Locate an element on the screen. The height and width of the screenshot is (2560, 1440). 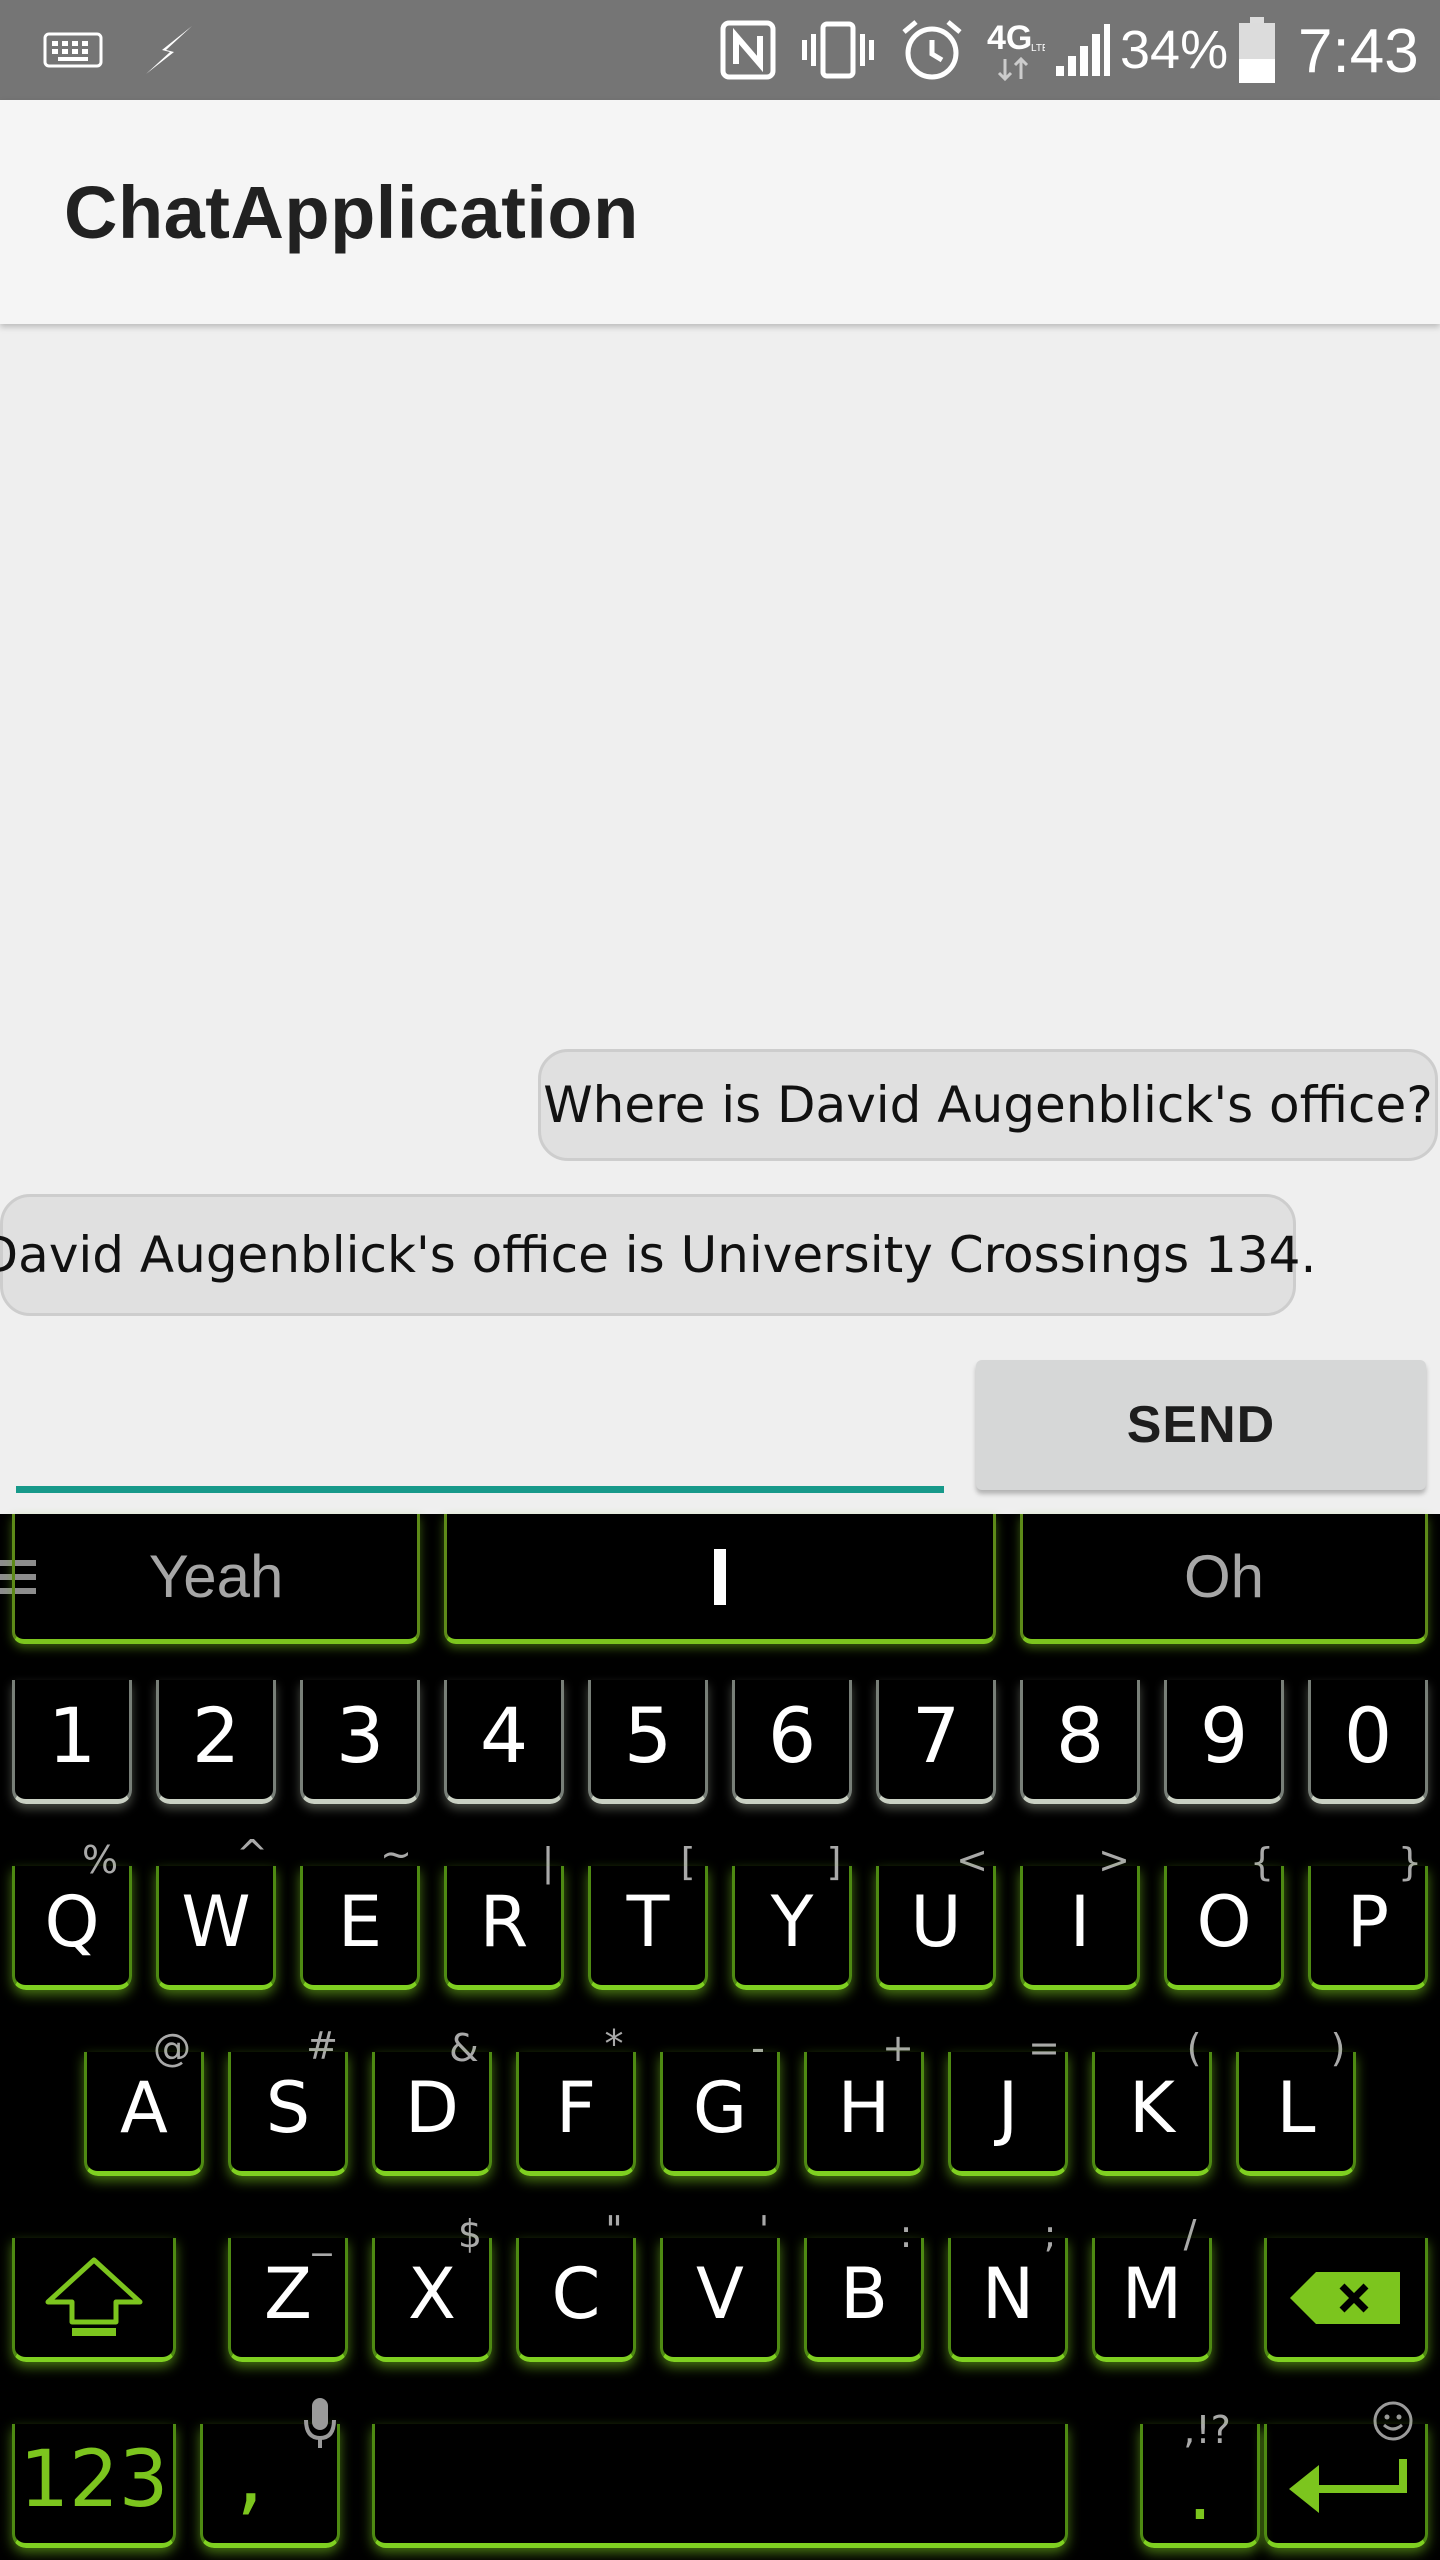
shift-key is located at coordinates (94, 2300).